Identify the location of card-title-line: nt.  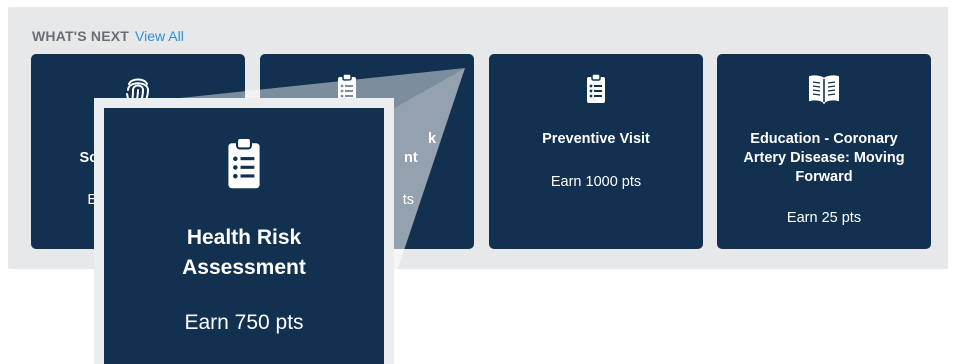
(411, 158).